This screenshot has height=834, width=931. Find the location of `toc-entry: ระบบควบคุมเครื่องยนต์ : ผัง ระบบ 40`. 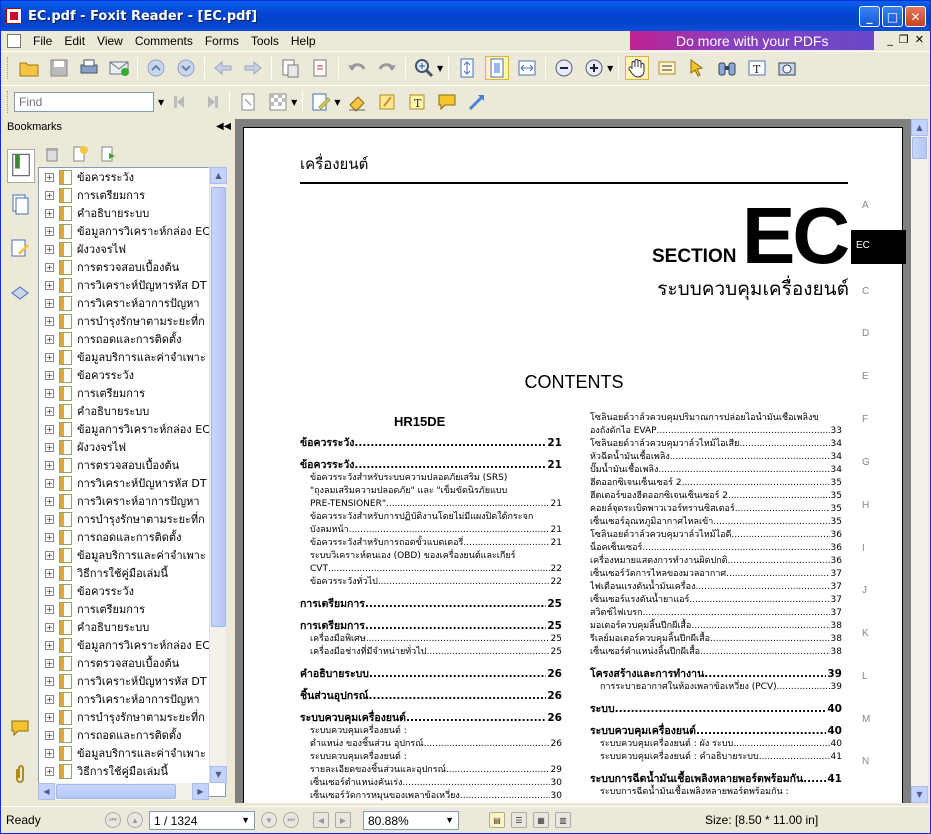

toc-entry: ระบบควบคุมเครื่องยนต์ : ผัง ระบบ 40 is located at coordinates (716, 744).